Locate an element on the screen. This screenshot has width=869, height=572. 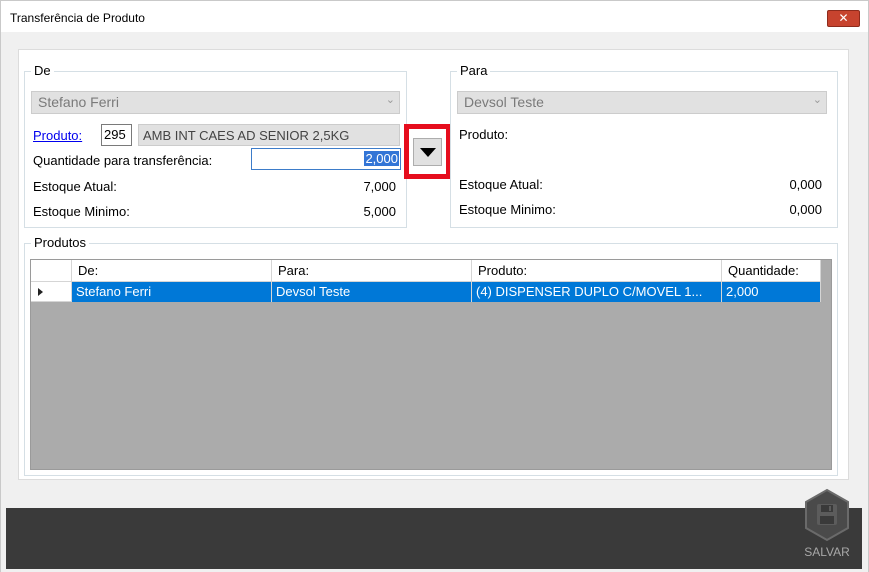
para-estoque-atual-label: Estoque Atual: is located at coordinates (501, 184).